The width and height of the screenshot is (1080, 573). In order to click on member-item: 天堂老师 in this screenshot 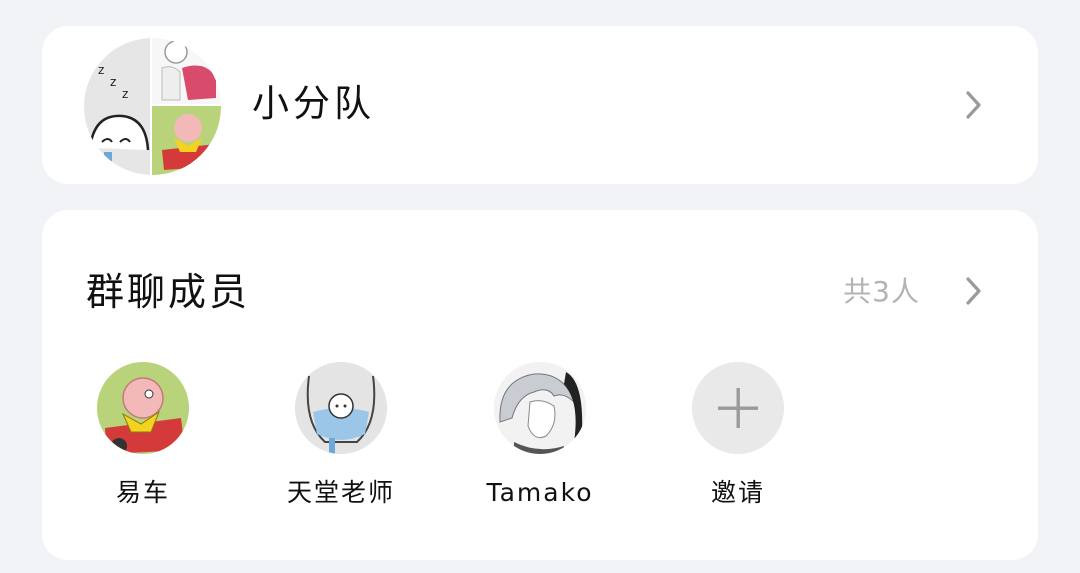, I will do `click(341, 436)`.